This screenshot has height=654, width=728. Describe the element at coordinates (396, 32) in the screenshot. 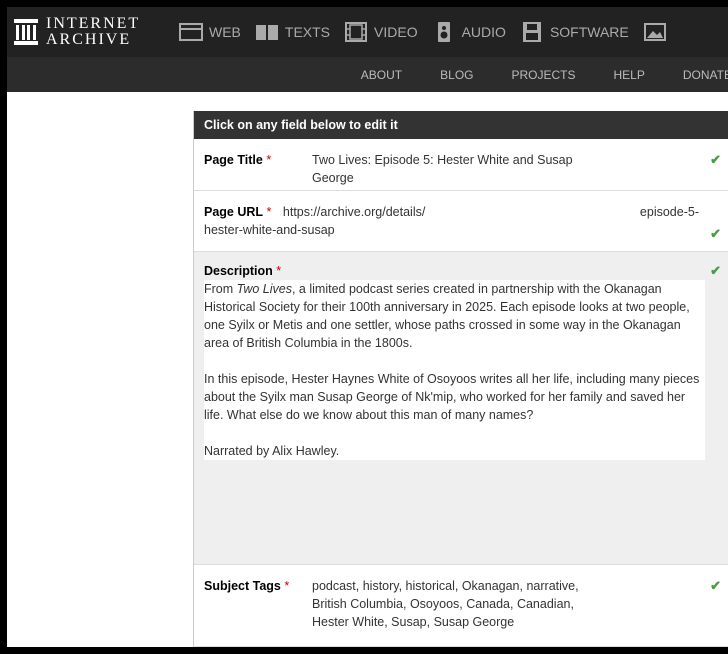

I see `nav-video-label: VIDEO` at that location.